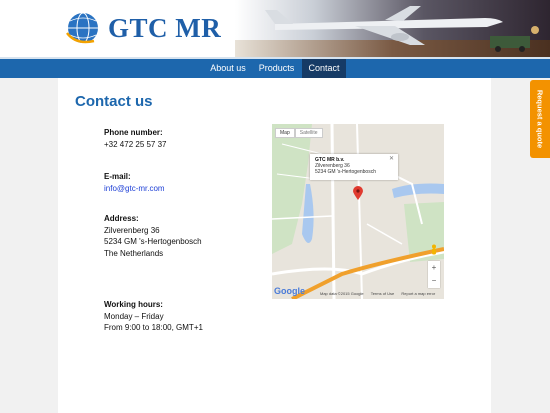 Image resolution: width=550 pixels, height=413 pixels. Describe the element at coordinates (358, 193) in the screenshot. I see `map-marker-icon` at that location.